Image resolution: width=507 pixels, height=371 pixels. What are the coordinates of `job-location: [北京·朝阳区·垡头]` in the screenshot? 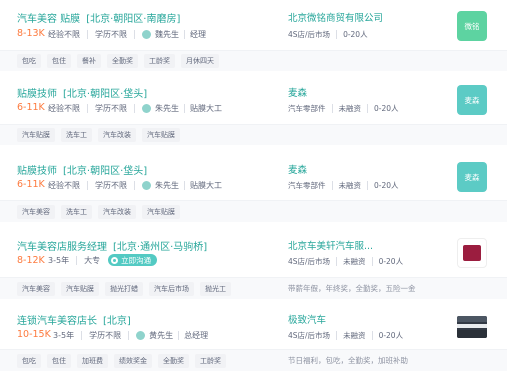 It's located at (105, 171).